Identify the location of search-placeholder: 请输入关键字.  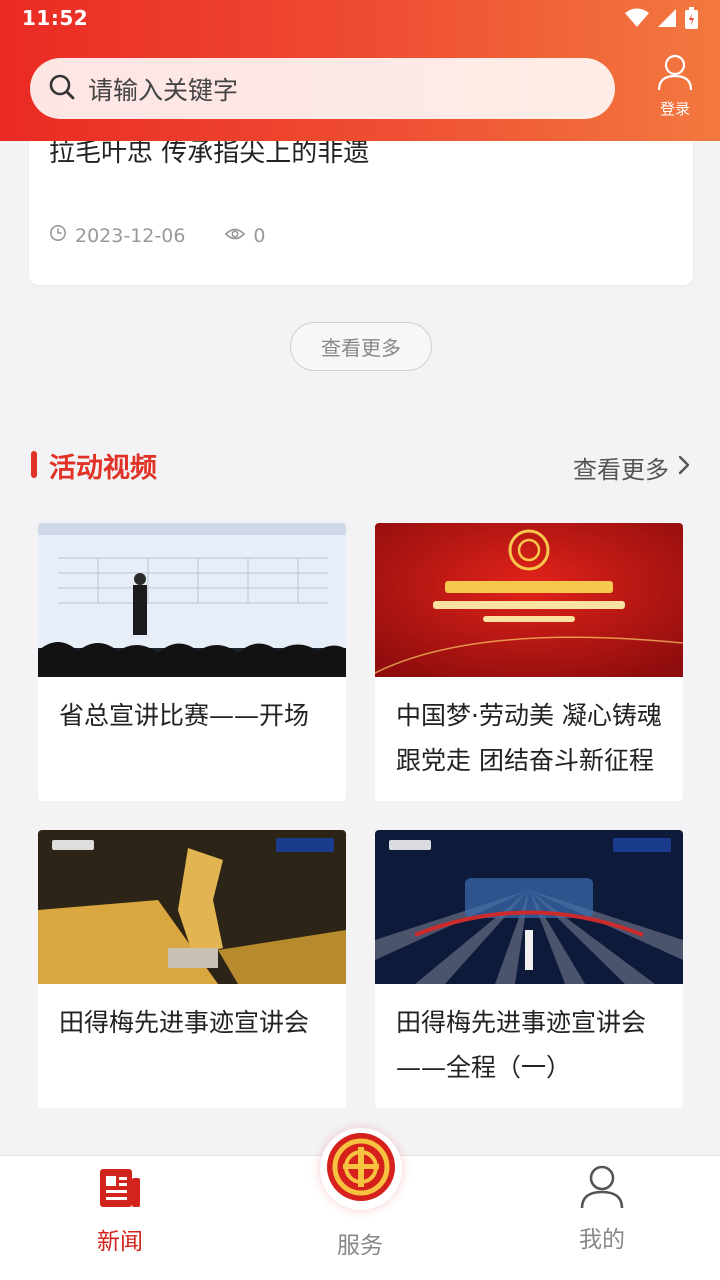
(163, 90).